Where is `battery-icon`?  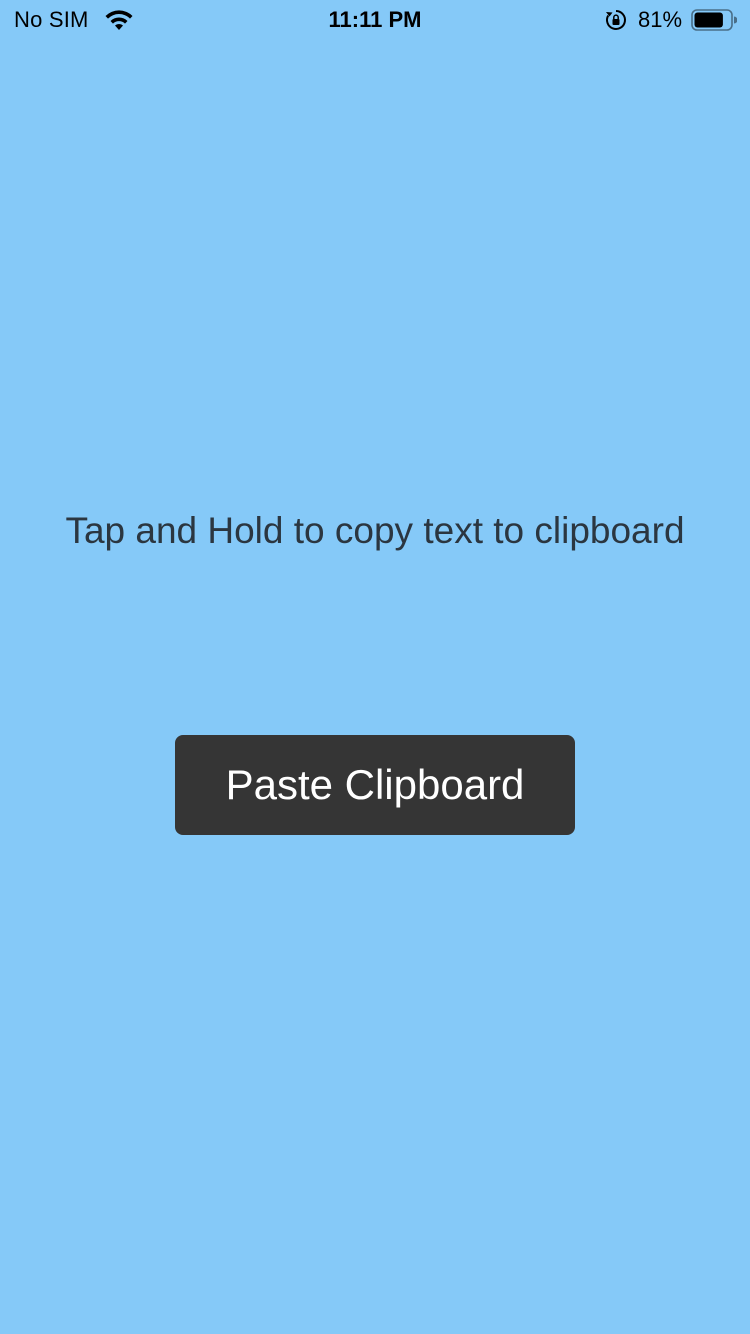 battery-icon is located at coordinates (714, 20).